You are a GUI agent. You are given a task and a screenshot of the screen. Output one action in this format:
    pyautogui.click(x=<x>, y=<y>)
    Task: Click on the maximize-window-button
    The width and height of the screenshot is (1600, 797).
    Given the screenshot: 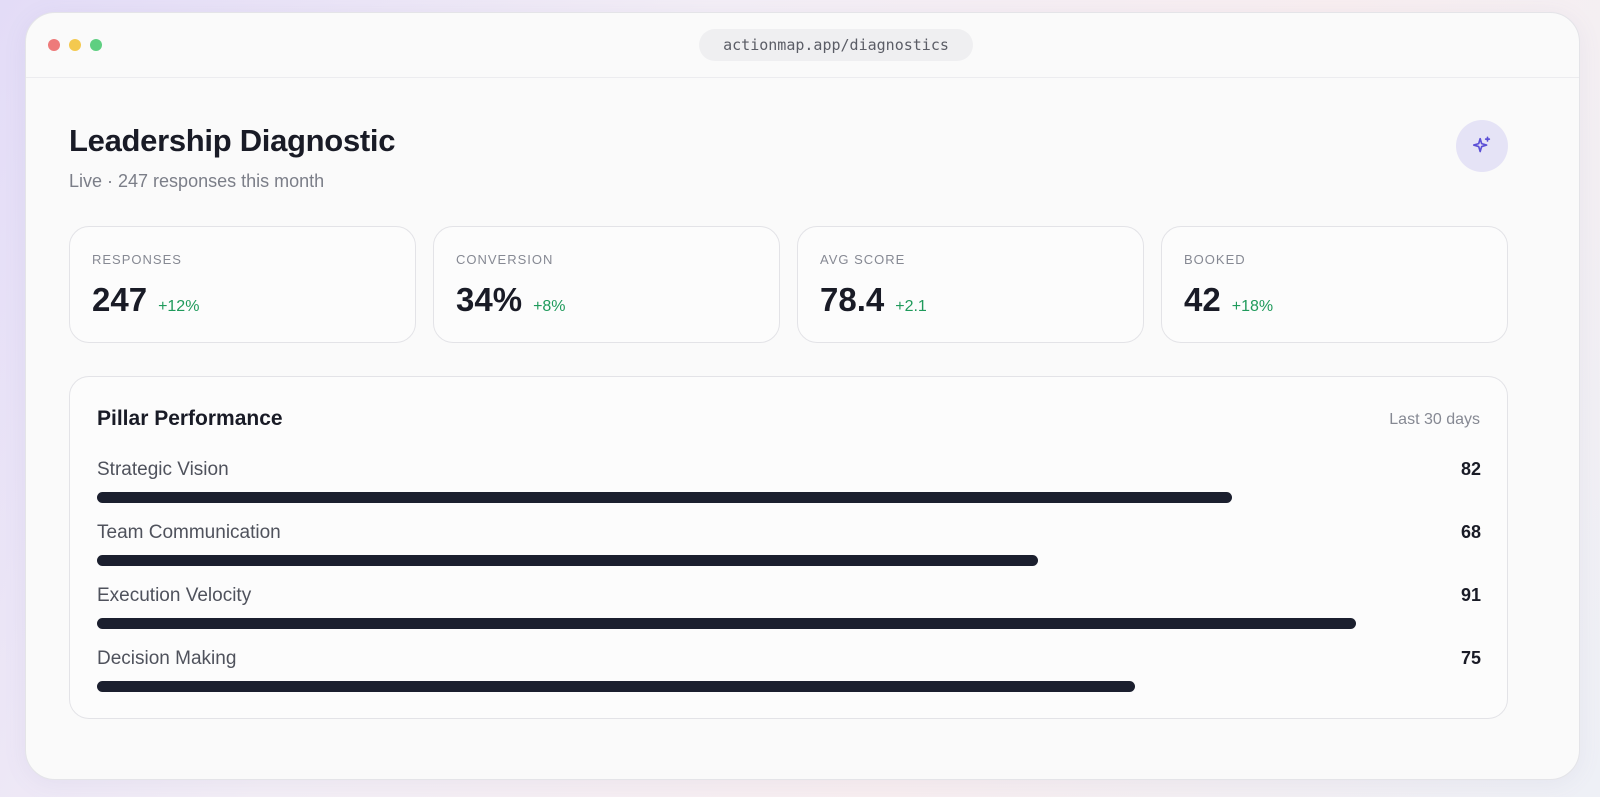 What is the action you would take?
    pyautogui.click(x=96, y=45)
    